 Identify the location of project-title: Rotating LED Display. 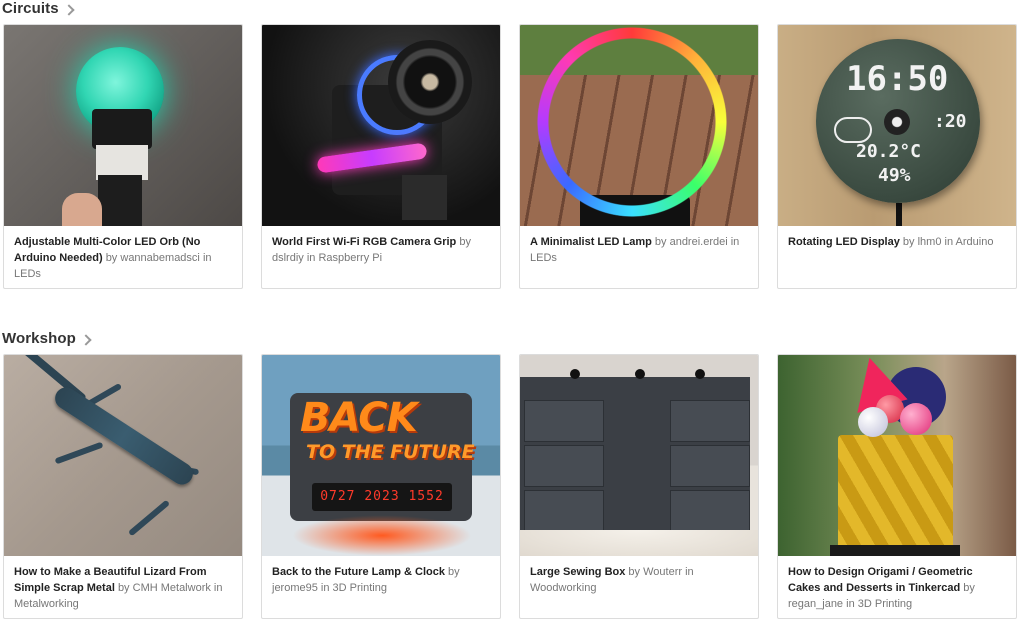
(844, 242).